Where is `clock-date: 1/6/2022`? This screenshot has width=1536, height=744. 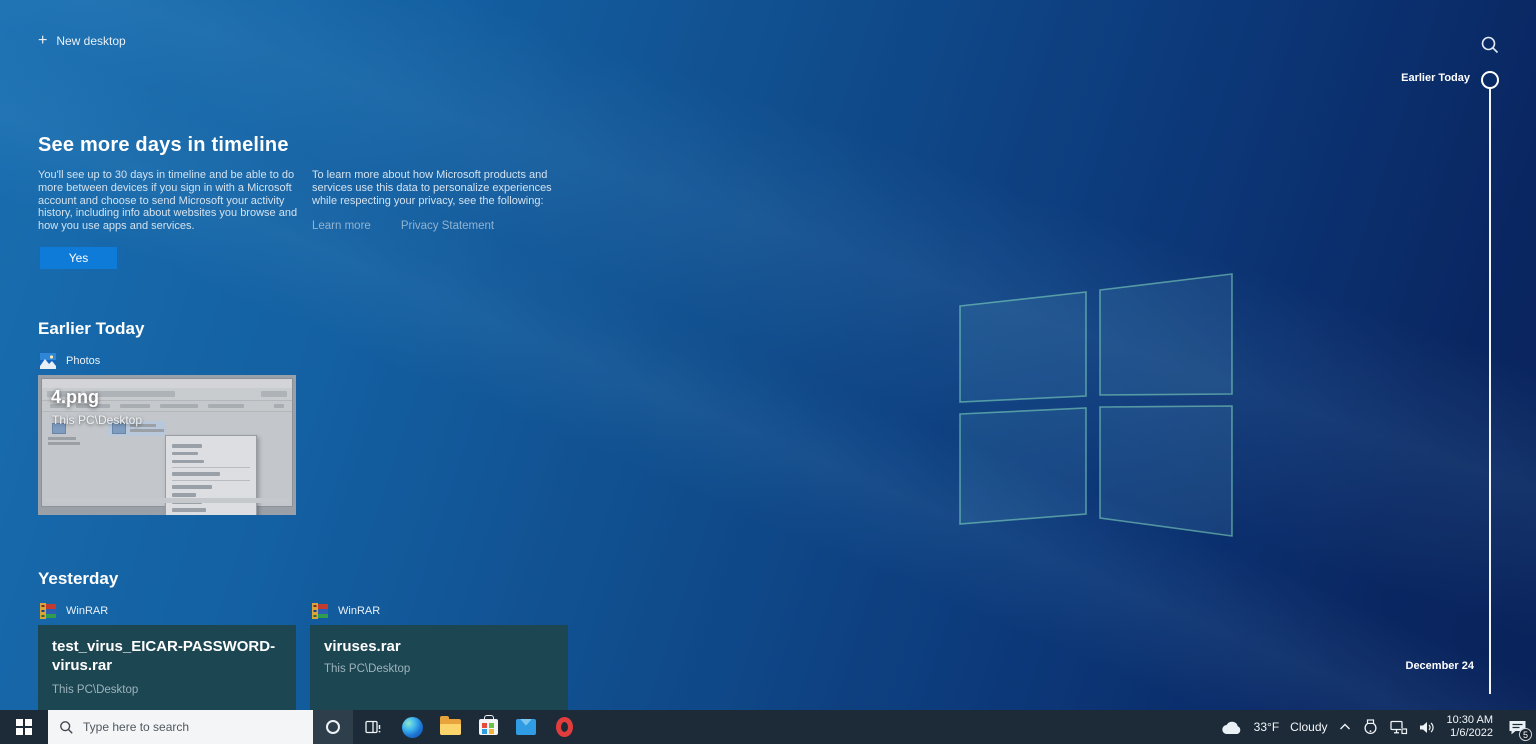 clock-date: 1/6/2022 is located at coordinates (1471, 733).